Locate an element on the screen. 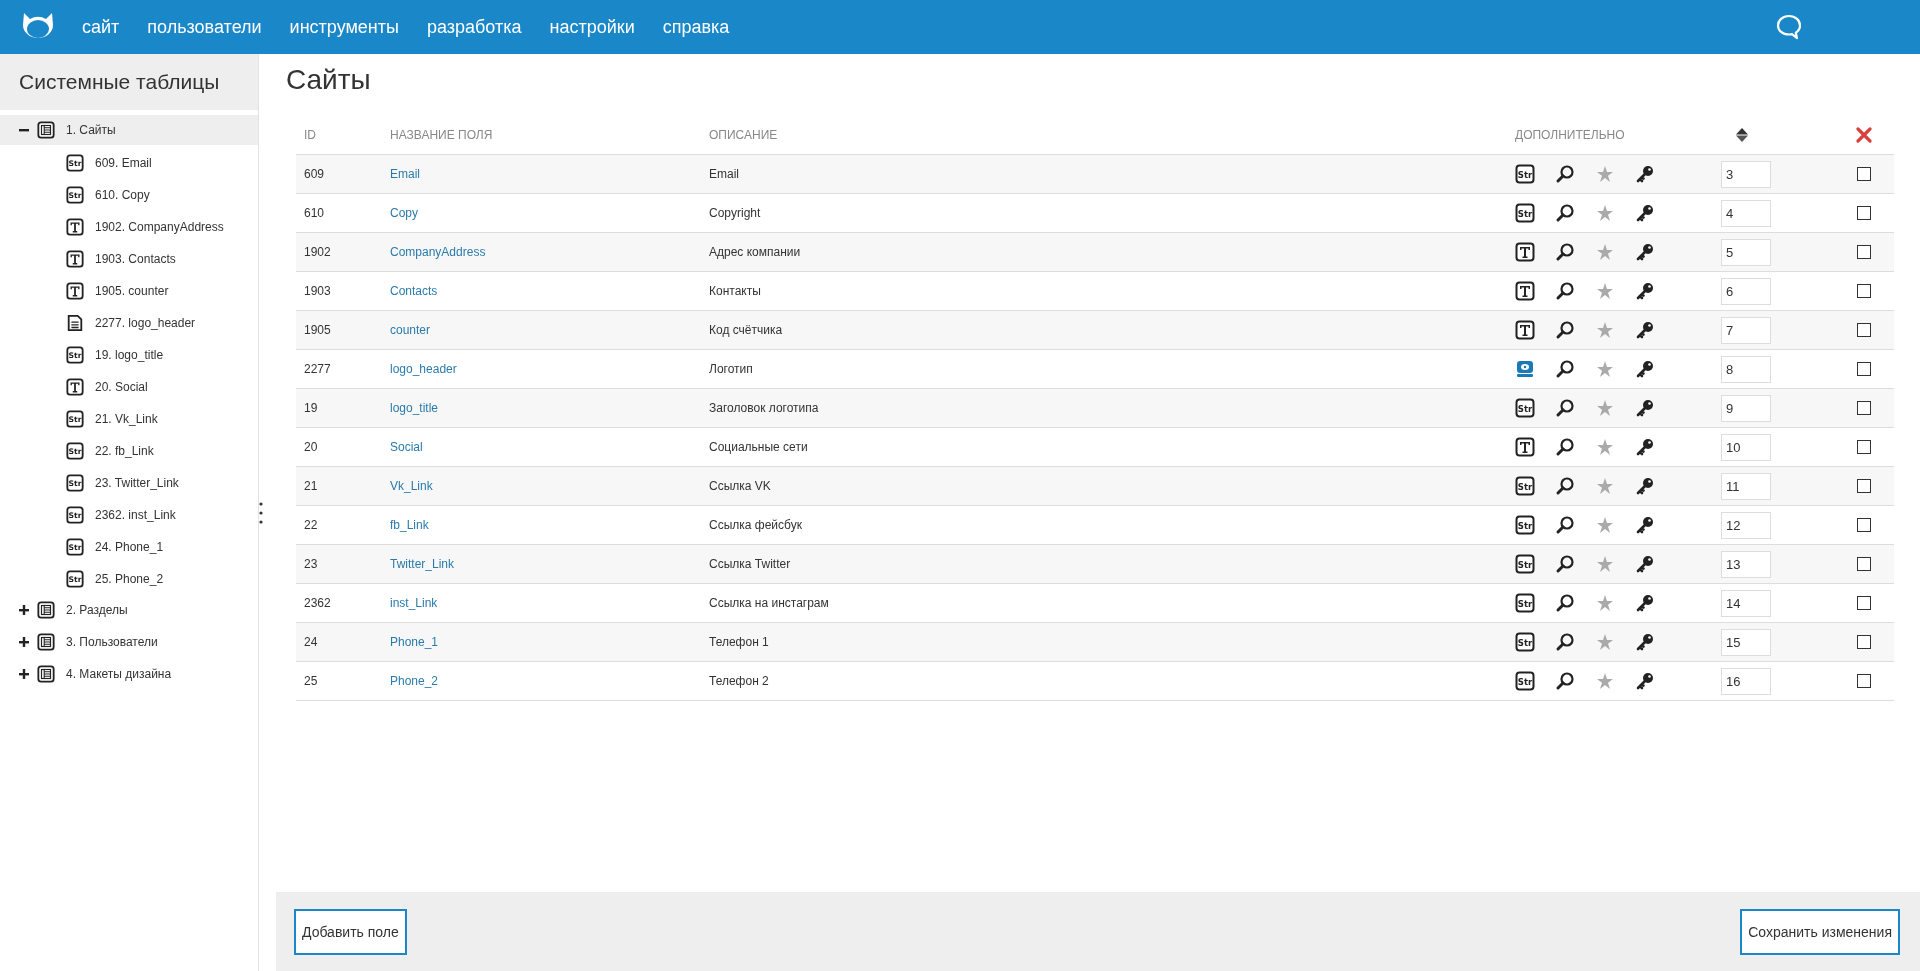 This screenshot has width=1920, height=971. order-input: 15 is located at coordinates (1746, 642).